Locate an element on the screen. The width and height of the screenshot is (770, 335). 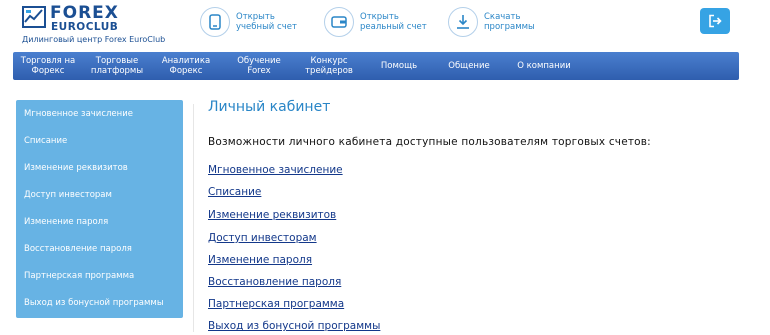
open-demo-account-label-2: учебный счет is located at coordinates (266, 27).